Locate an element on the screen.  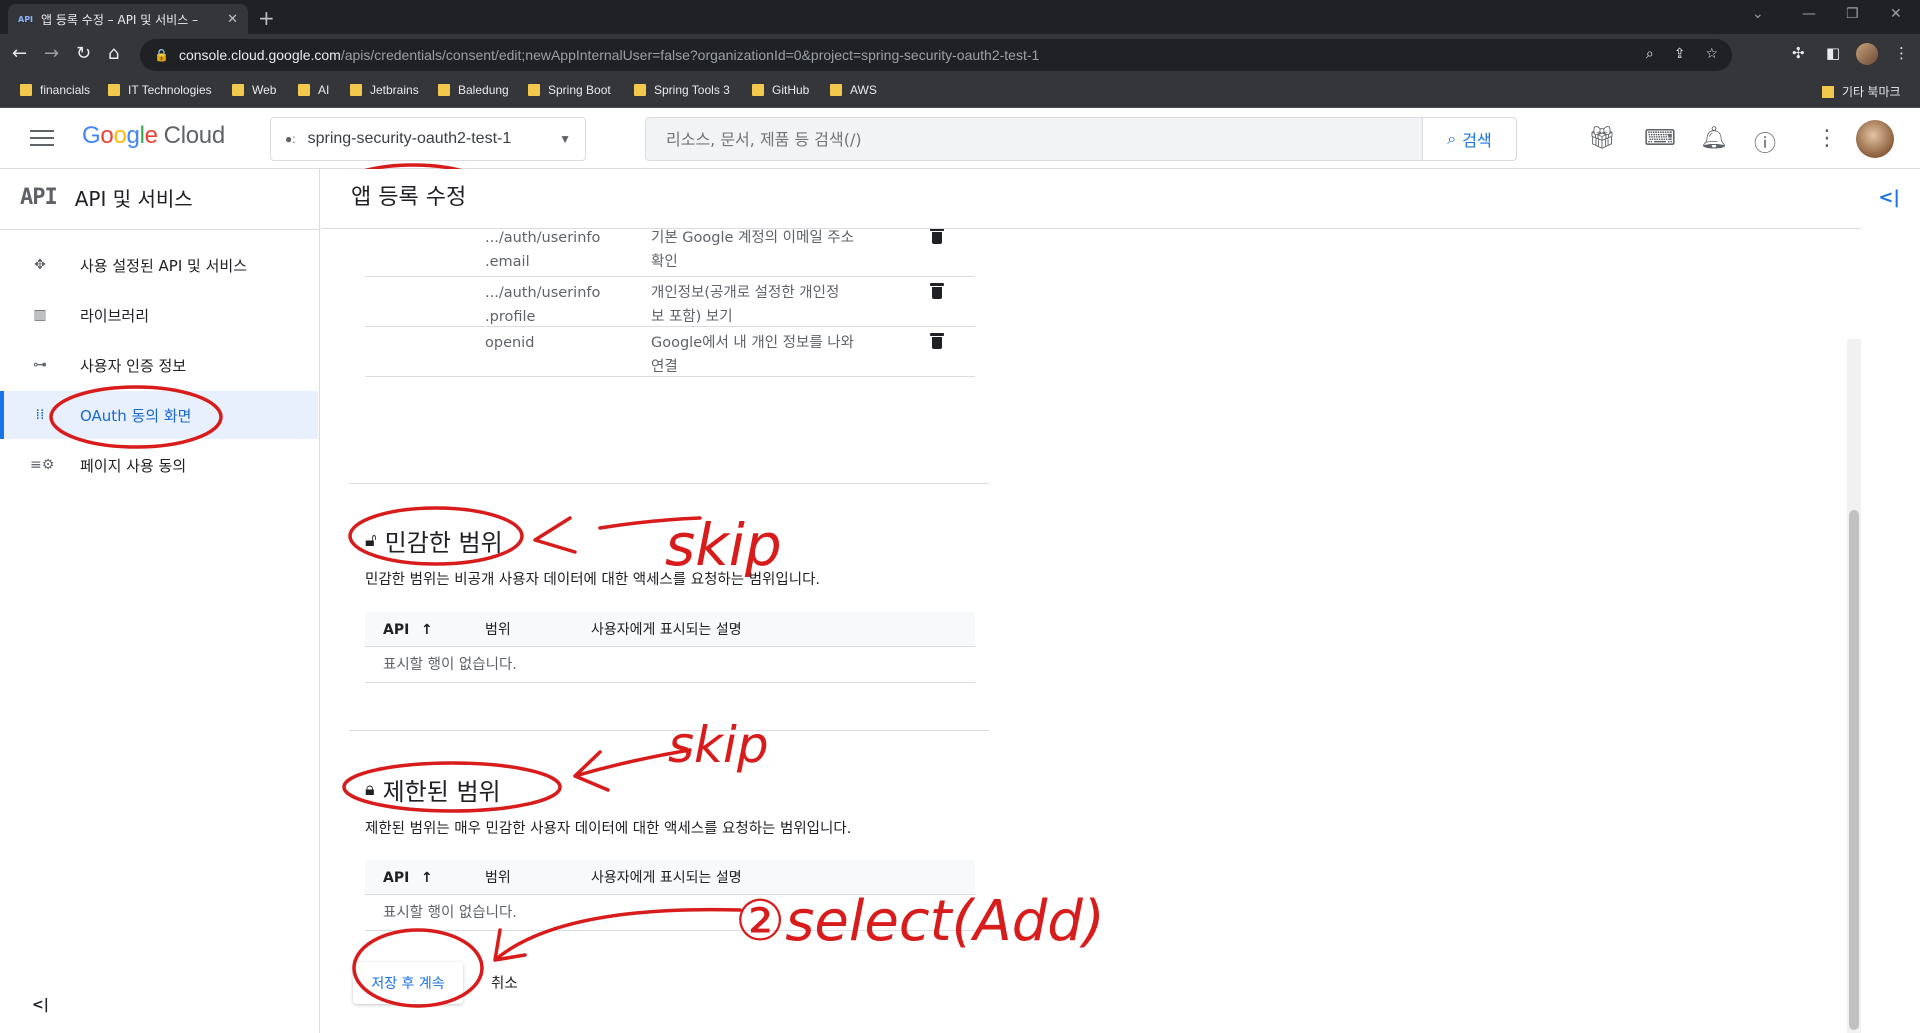
profile-avatar is located at coordinates (1867, 54).